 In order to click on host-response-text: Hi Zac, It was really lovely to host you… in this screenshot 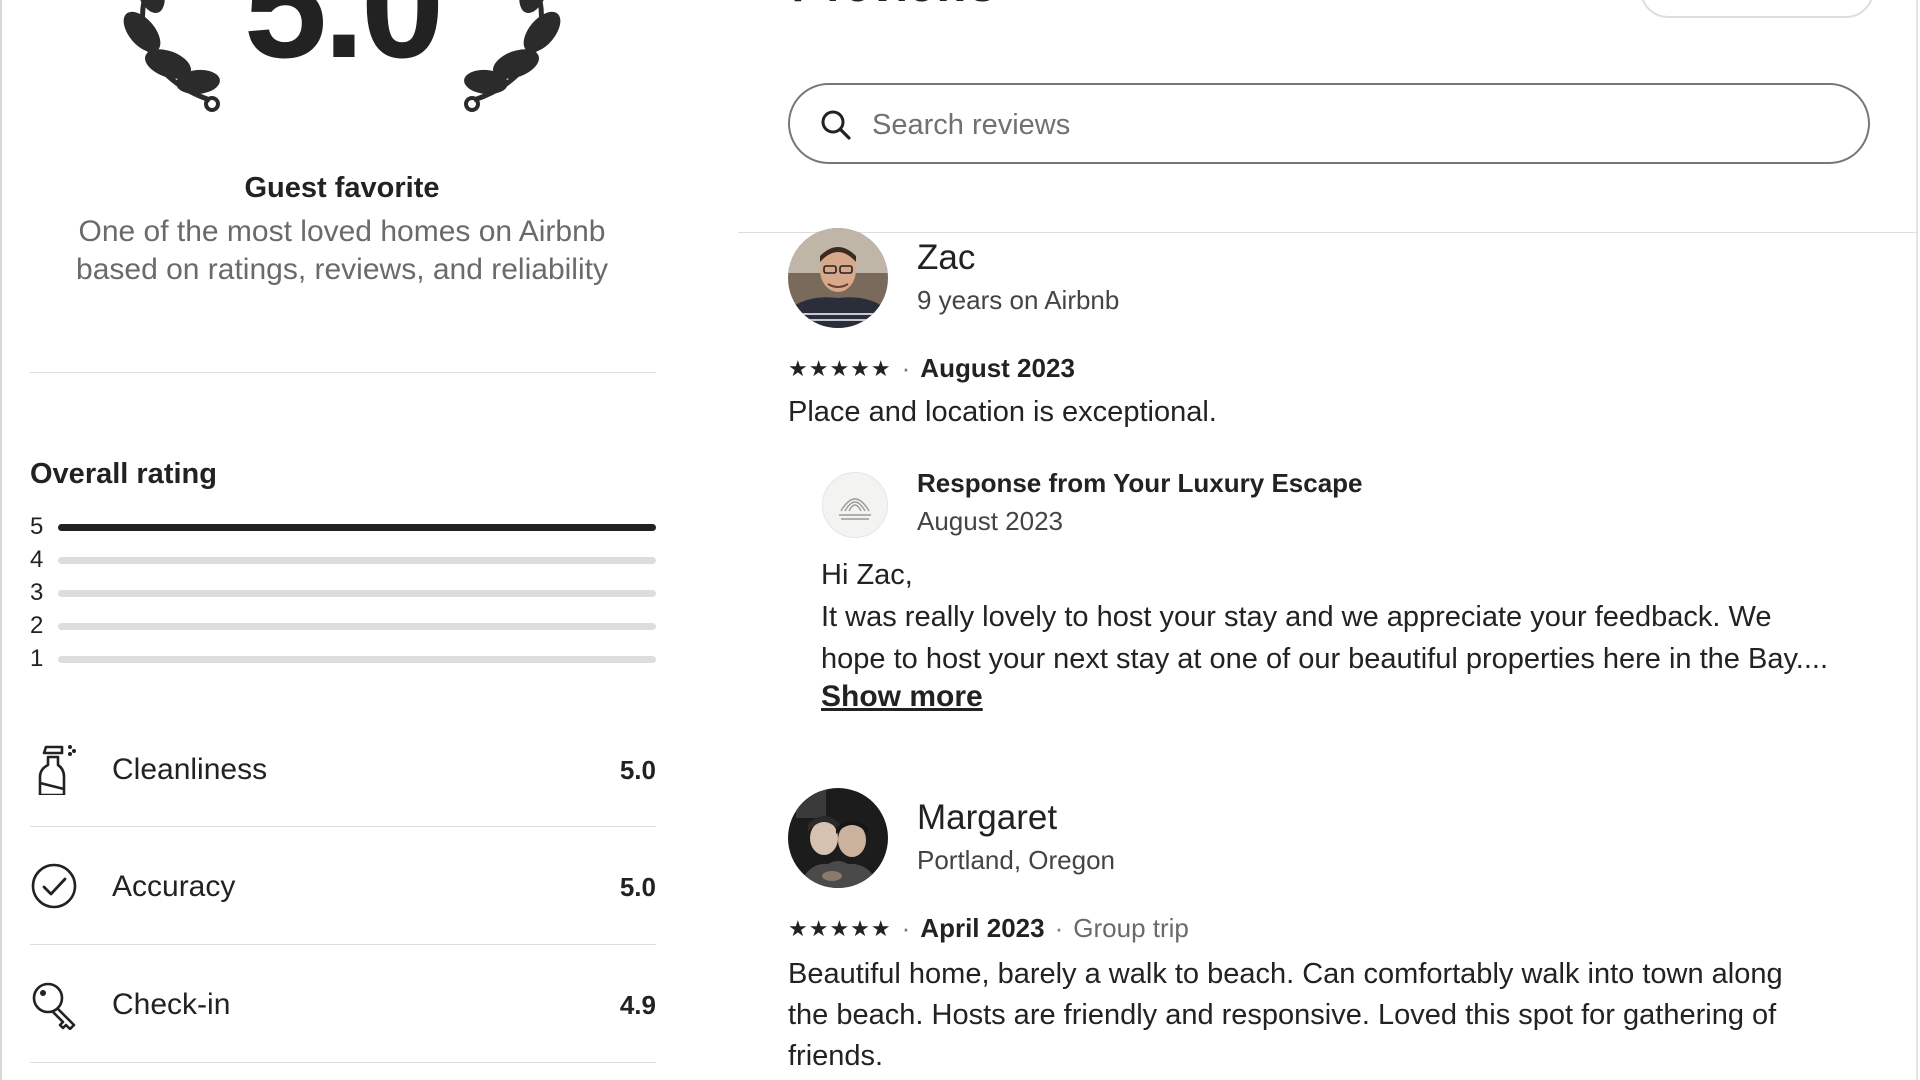, I will do `click(1346, 617)`.